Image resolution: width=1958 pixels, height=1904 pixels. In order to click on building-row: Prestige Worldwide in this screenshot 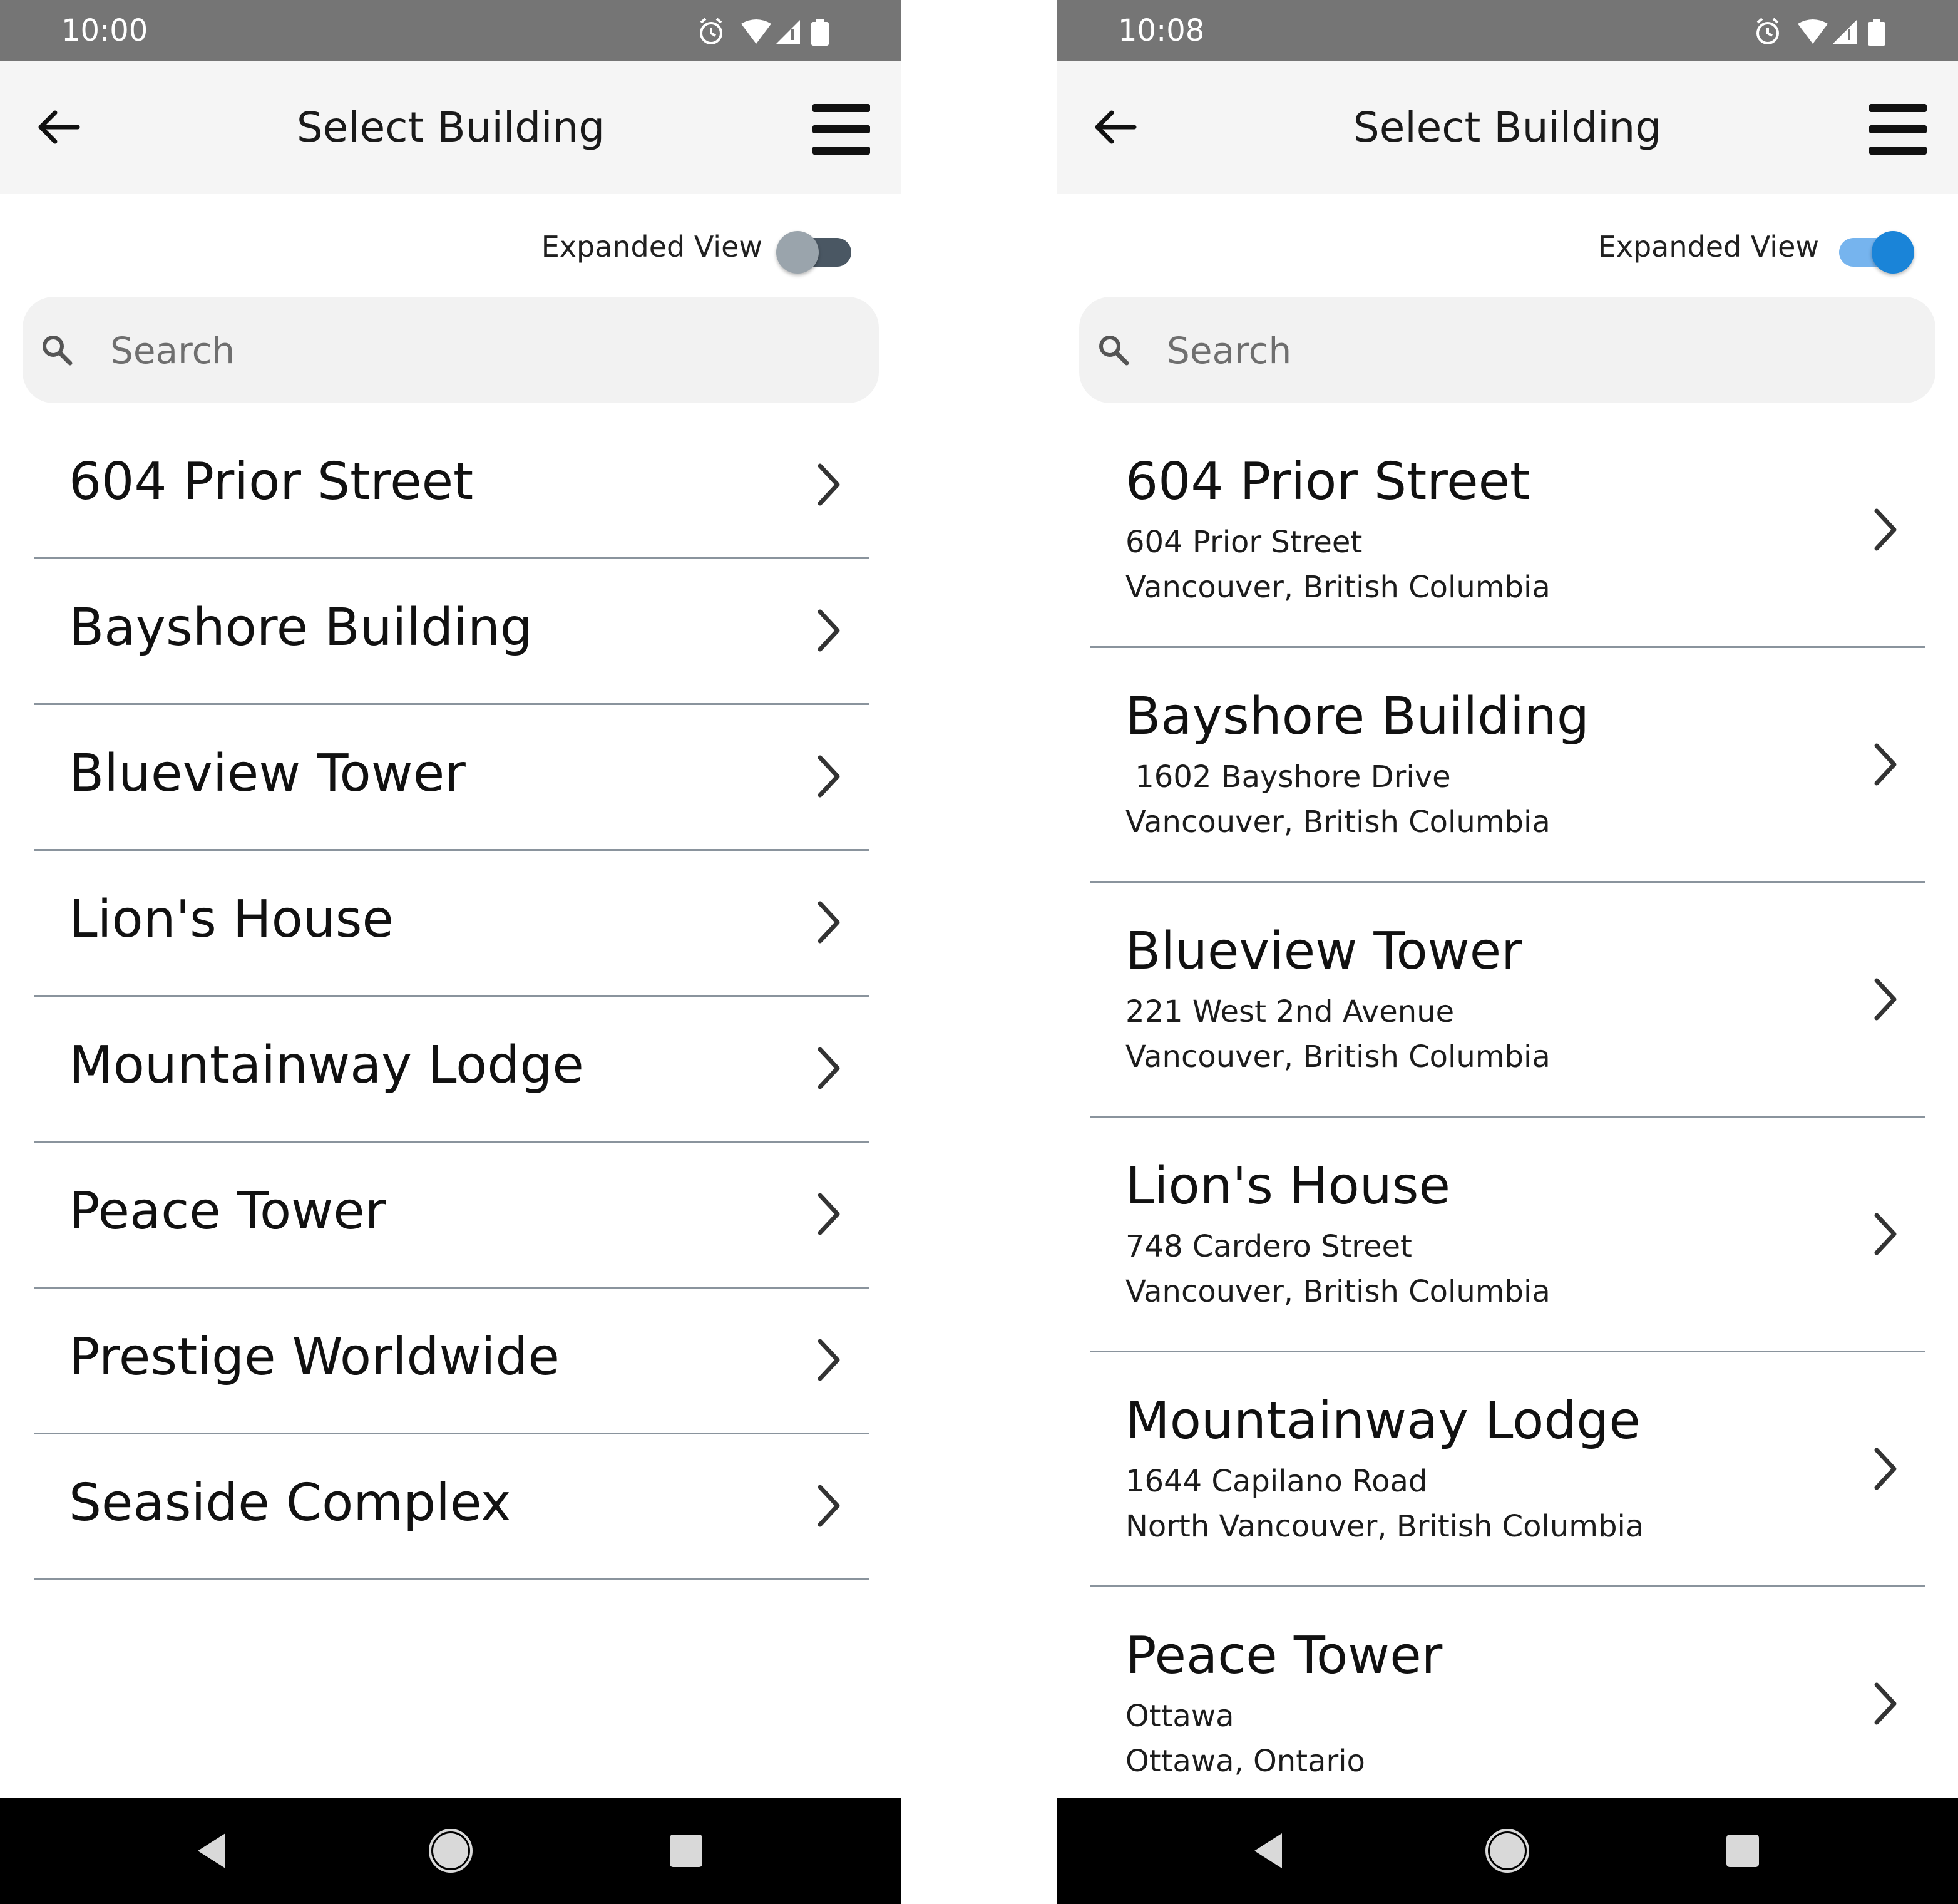, I will do `click(452, 1361)`.